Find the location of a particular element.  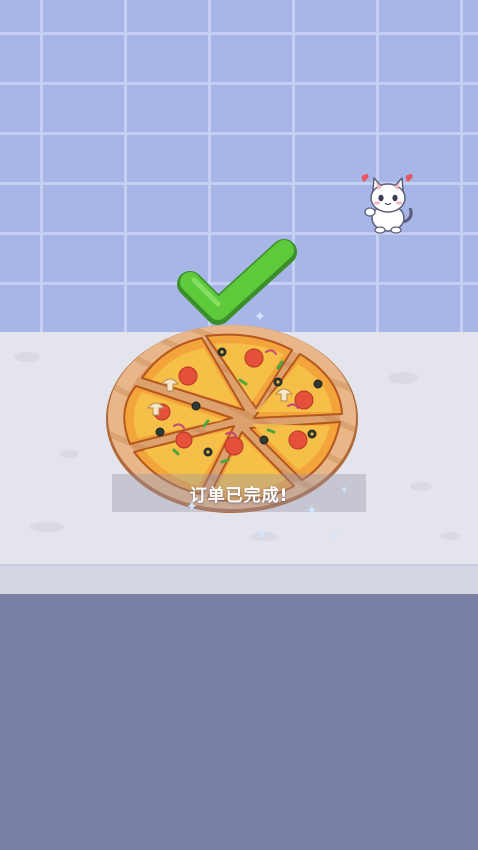

cat-mascot-icon is located at coordinates (387, 204).